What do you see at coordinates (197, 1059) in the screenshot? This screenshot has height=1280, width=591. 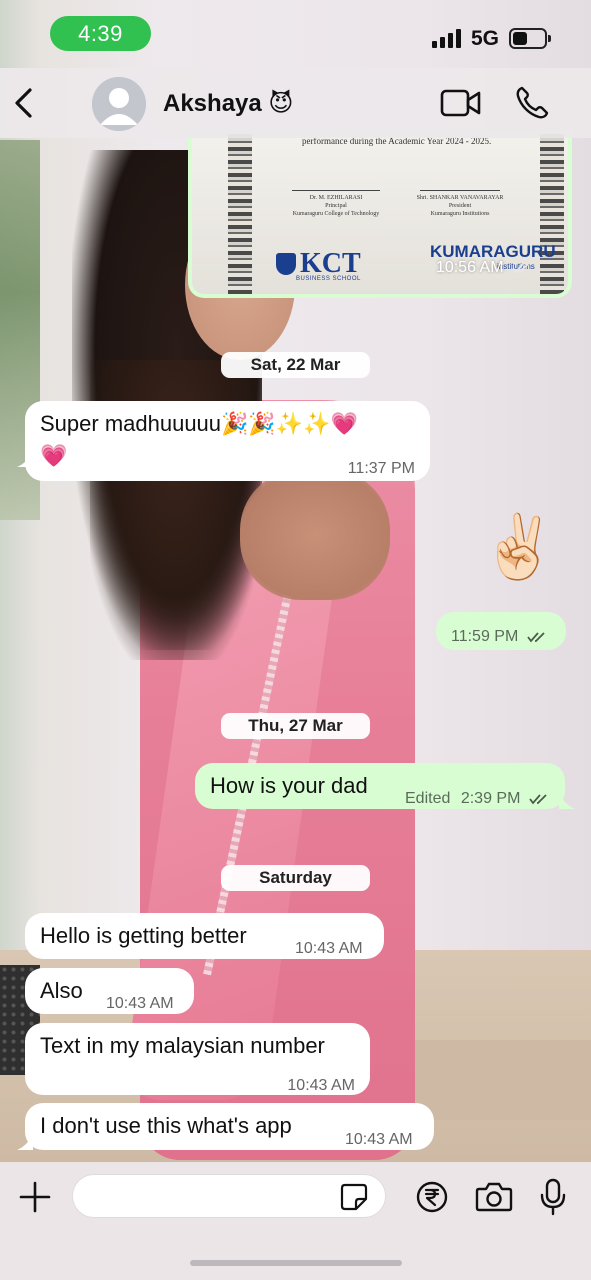 I see `message-bubble-incoming: Text in my malaysian number 10:43 AM` at bounding box center [197, 1059].